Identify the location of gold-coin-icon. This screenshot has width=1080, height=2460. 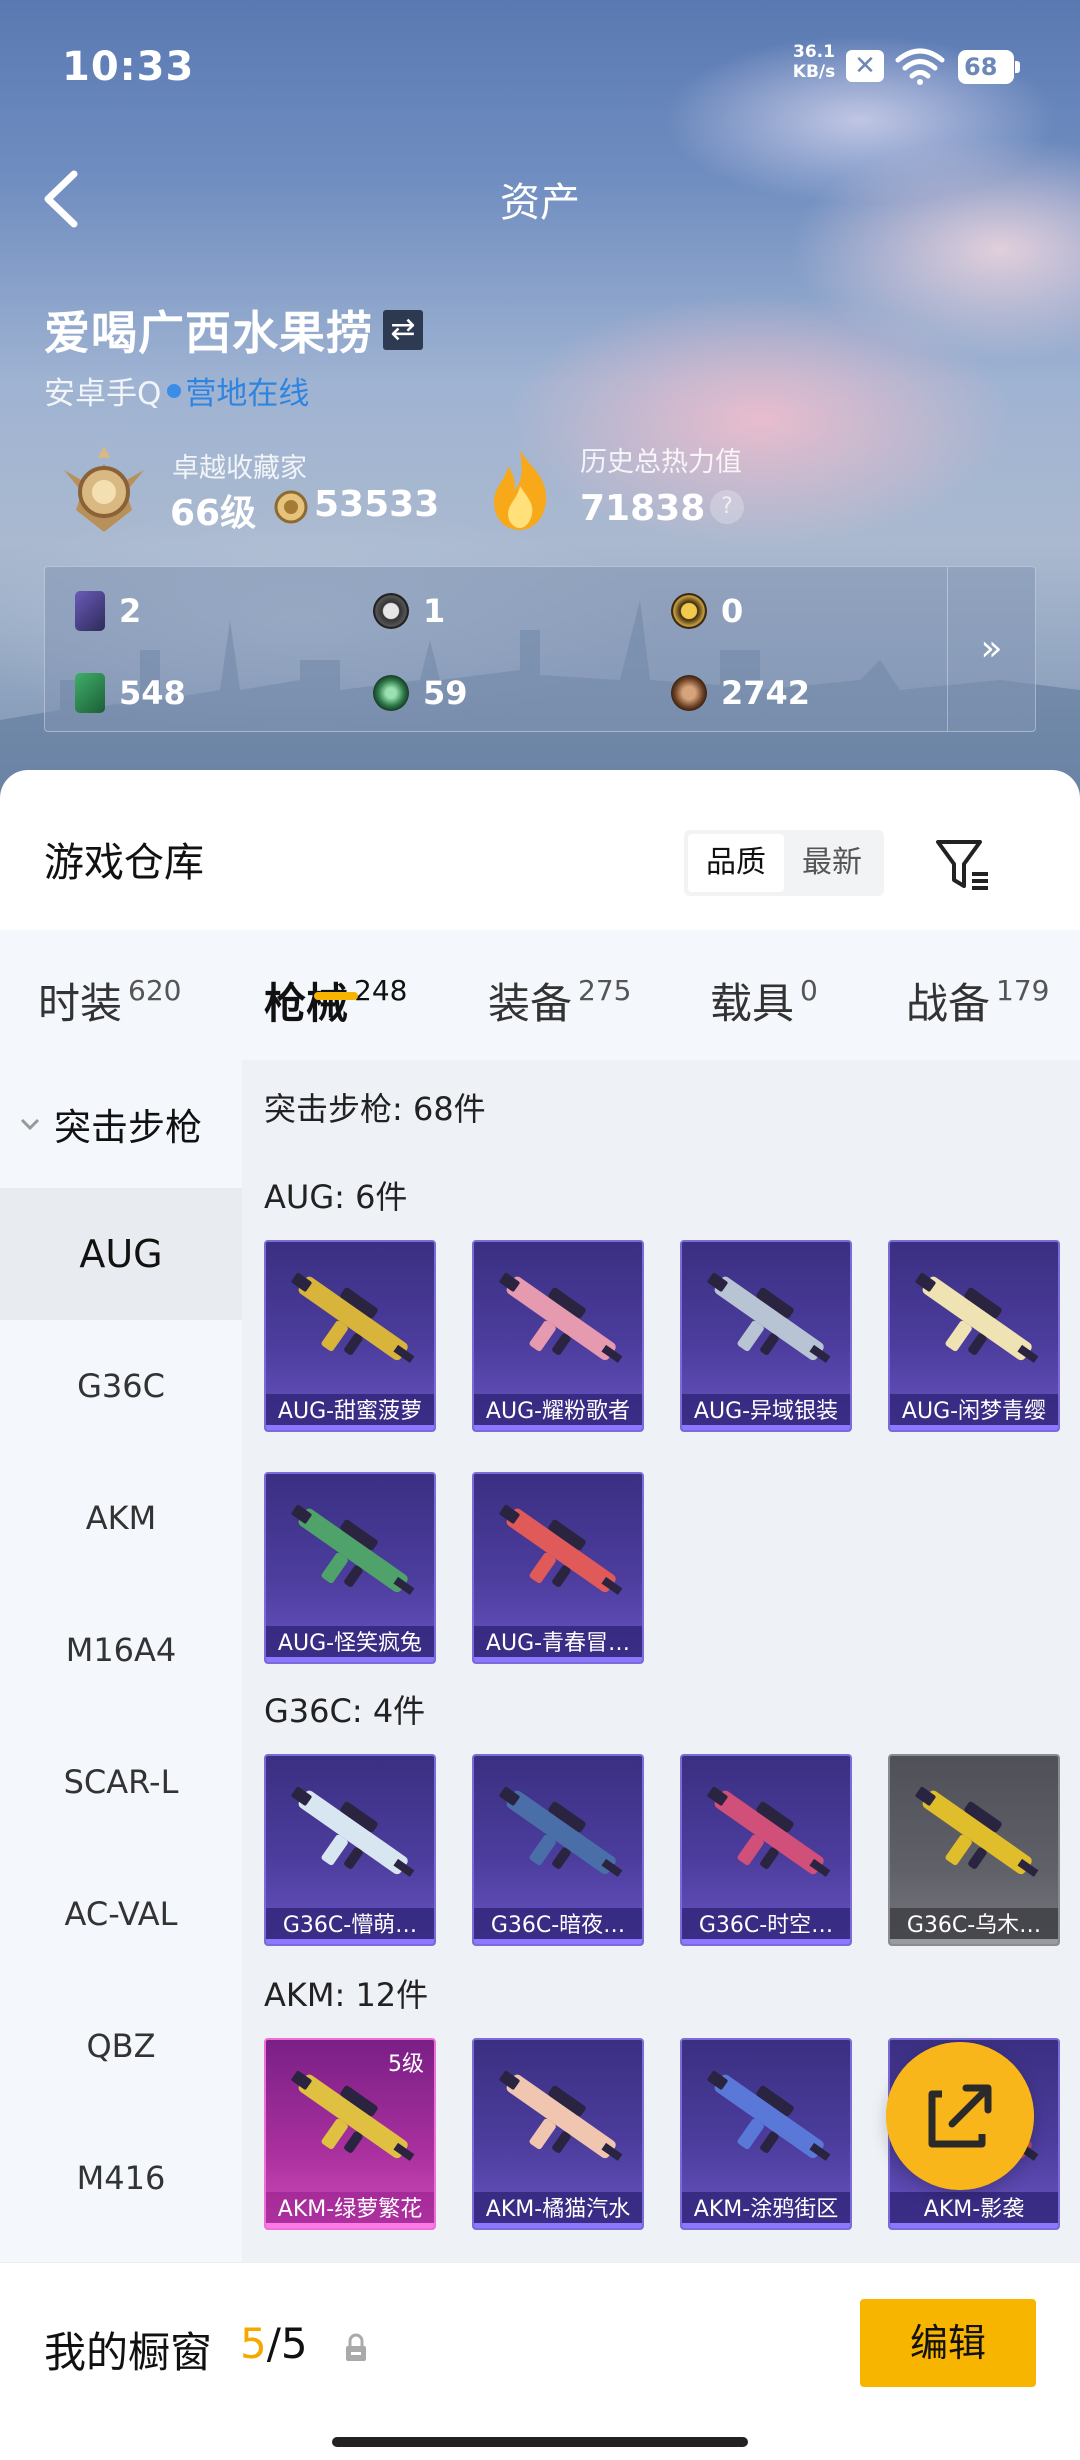
(689, 611).